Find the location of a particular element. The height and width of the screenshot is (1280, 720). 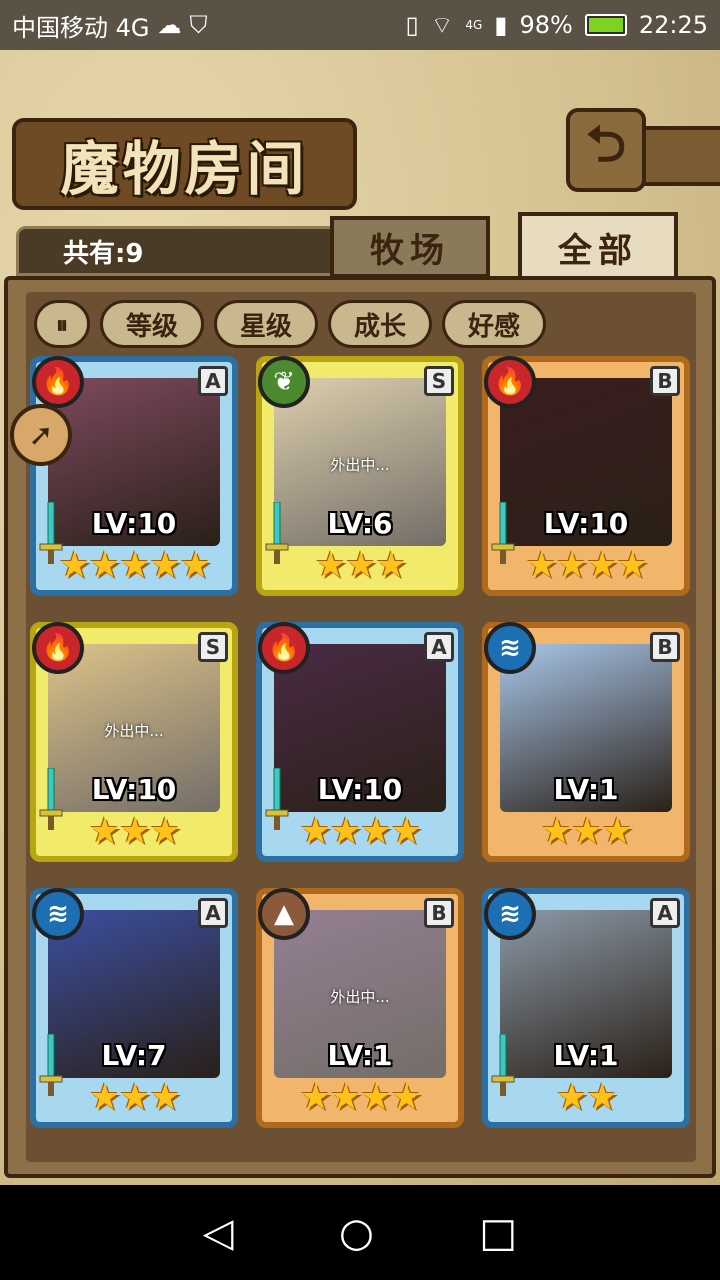

filter-stars-label: 星级 is located at coordinates (265, 326).